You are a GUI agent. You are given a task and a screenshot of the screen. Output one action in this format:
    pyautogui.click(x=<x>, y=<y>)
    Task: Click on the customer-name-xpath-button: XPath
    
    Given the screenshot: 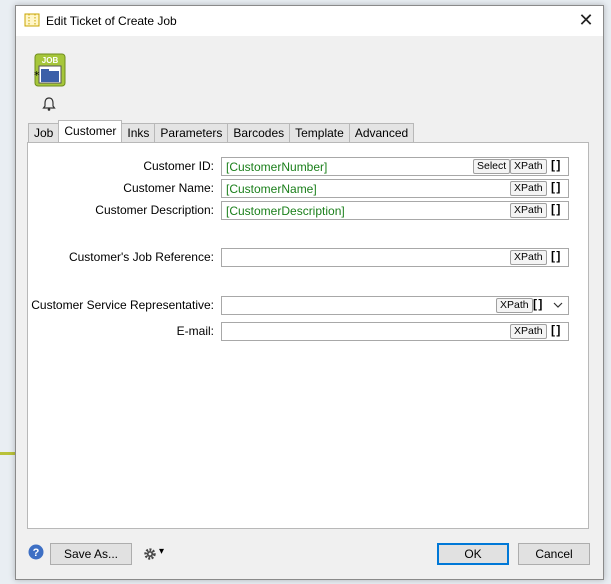 What is the action you would take?
    pyautogui.click(x=528, y=188)
    